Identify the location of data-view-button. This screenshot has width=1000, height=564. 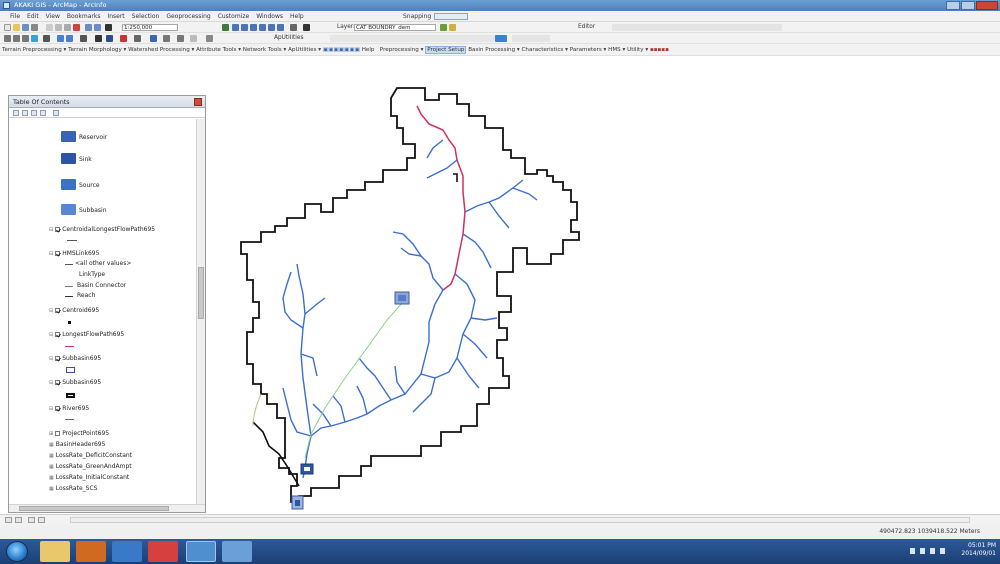
(8, 520).